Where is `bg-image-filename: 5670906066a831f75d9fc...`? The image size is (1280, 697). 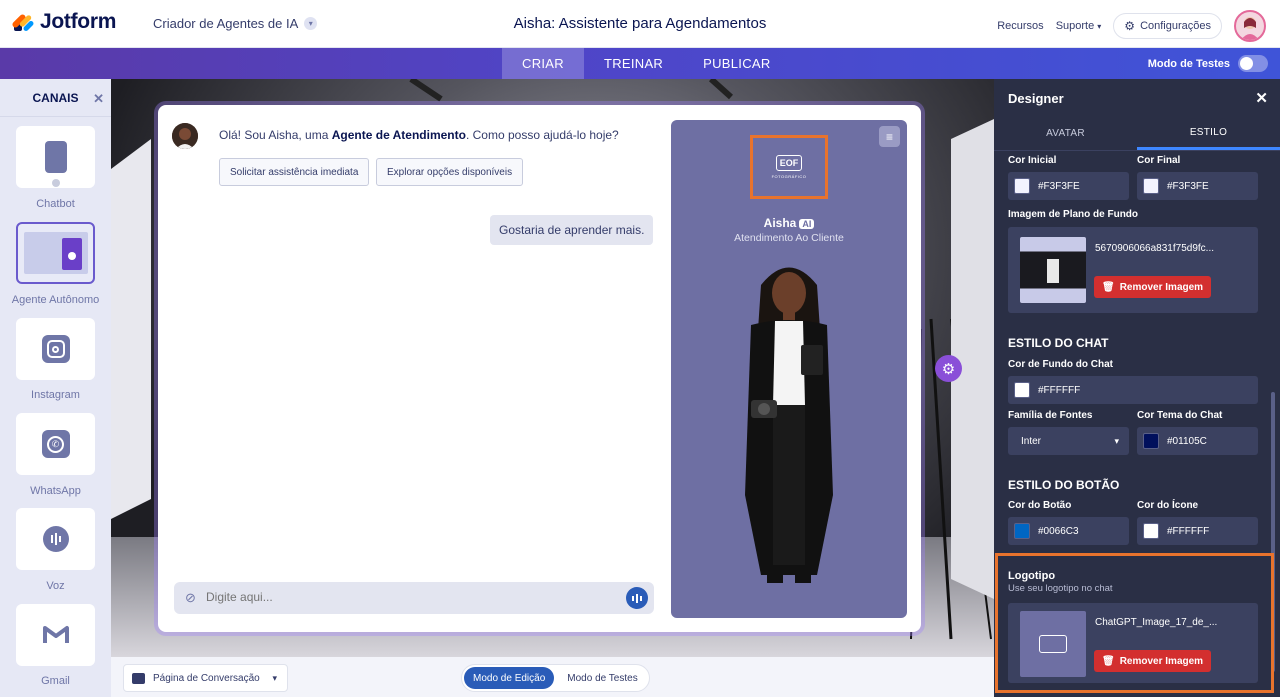
bg-image-filename: 5670906066a831f75d9fc... is located at coordinates (1154, 248).